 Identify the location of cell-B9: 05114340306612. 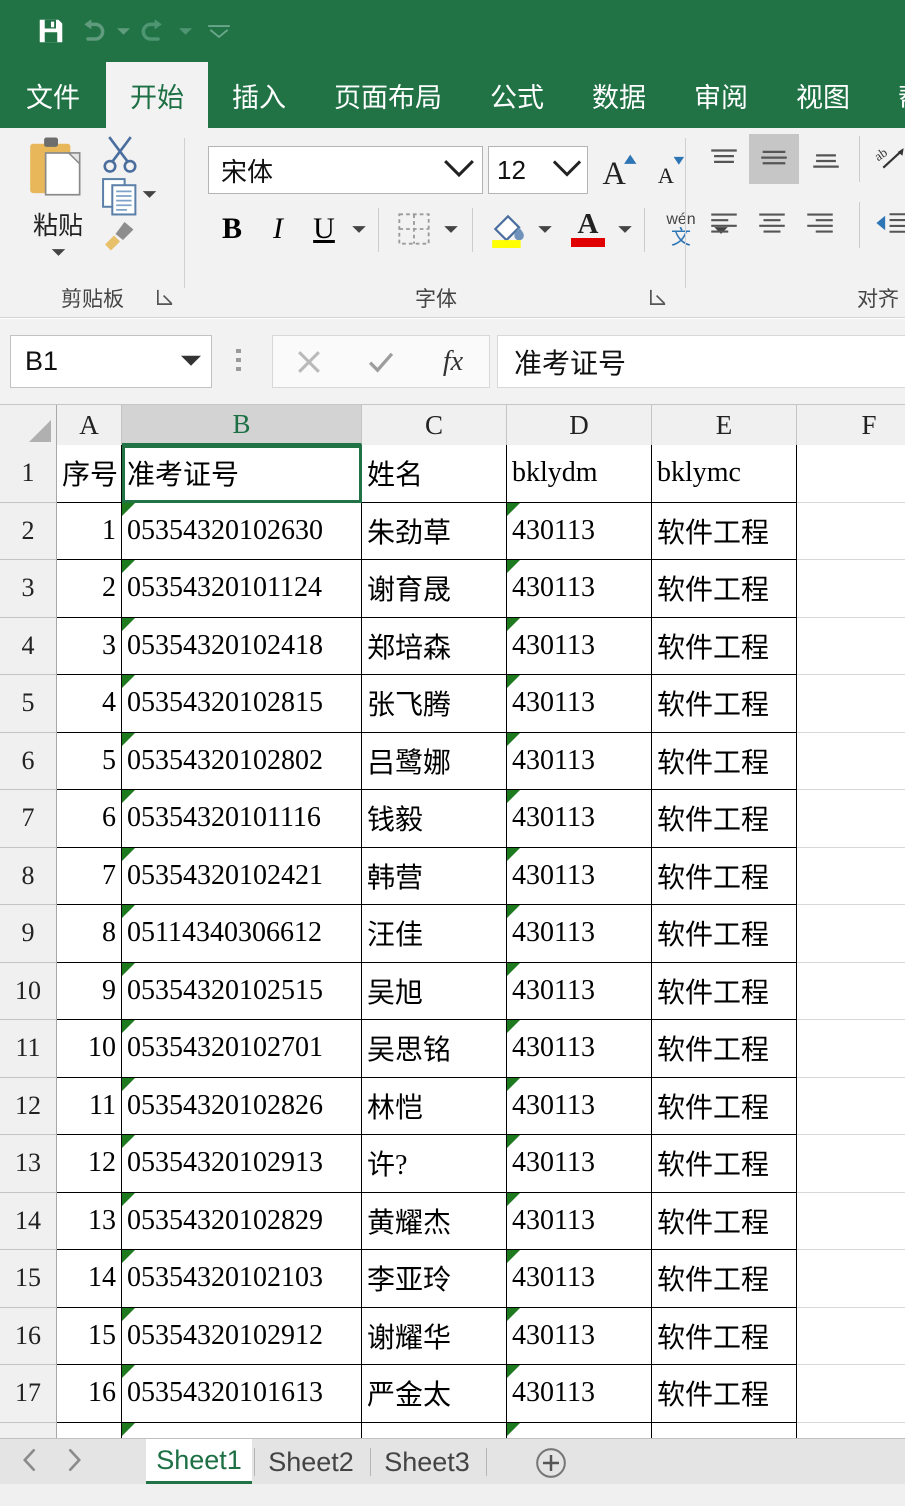
(242, 934).